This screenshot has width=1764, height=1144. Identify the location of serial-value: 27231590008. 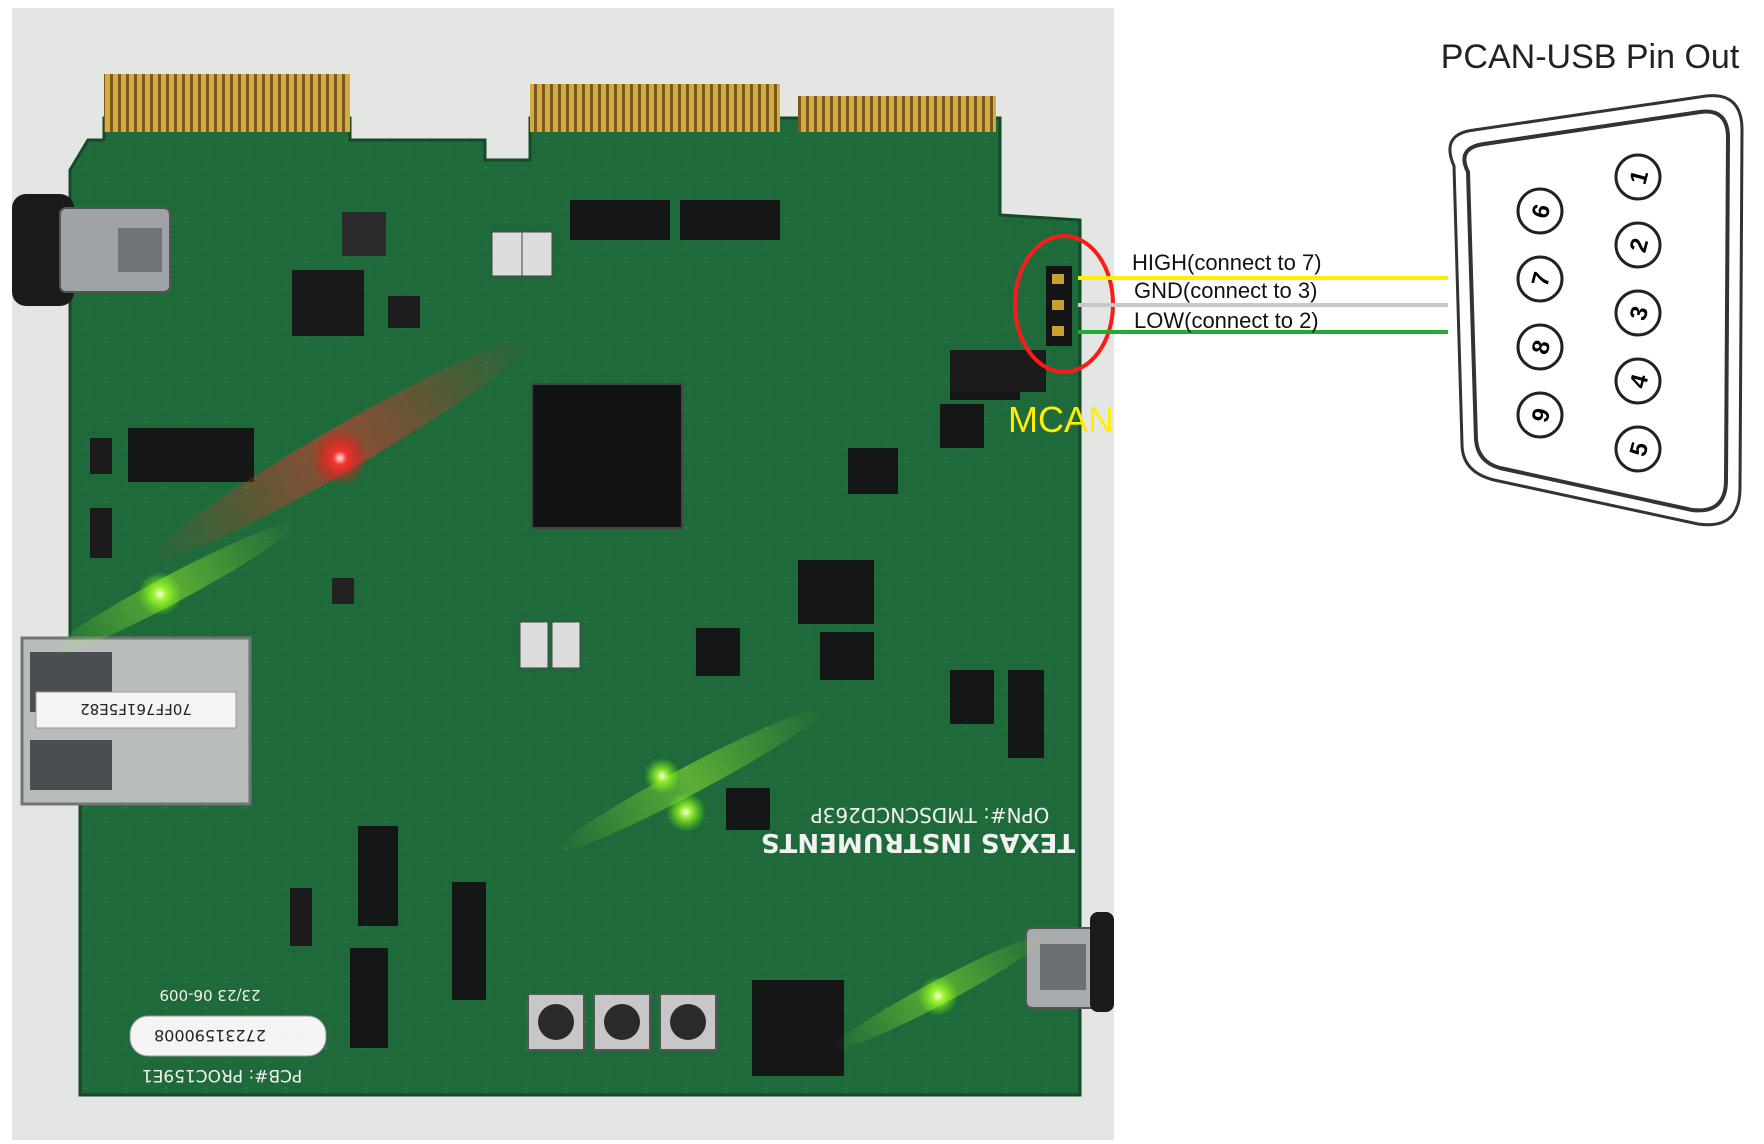
(210, 1035).